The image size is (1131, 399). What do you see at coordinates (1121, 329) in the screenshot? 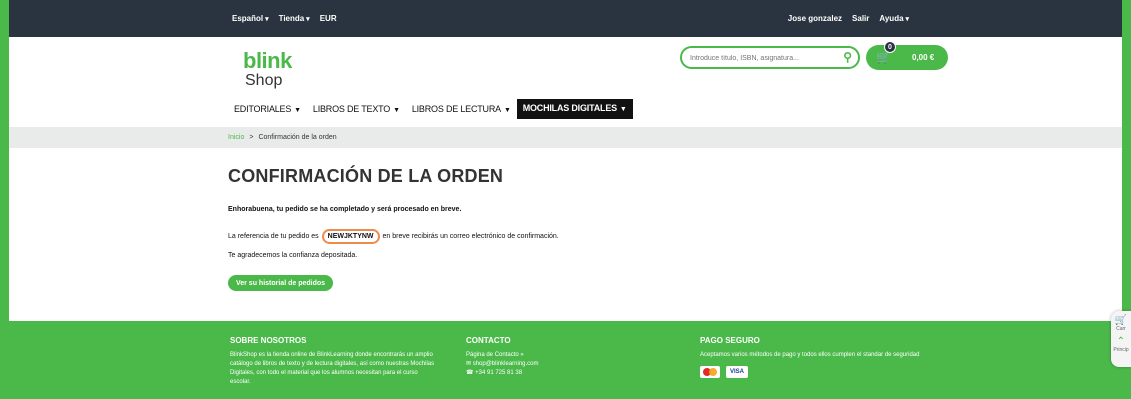
I see `side-cart-label: Carr` at bounding box center [1121, 329].